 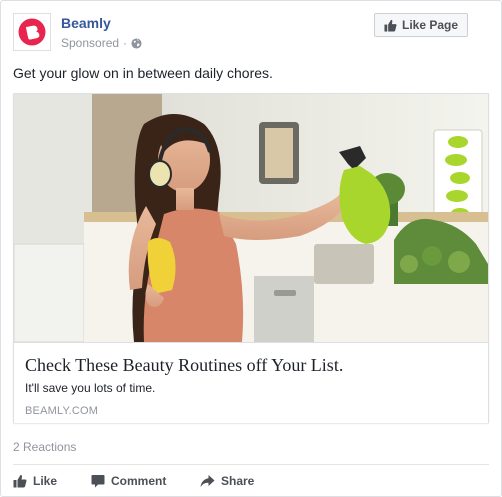 What do you see at coordinates (44, 447) in the screenshot?
I see `reactions-count: 2 Reactions` at bounding box center [44, 447].